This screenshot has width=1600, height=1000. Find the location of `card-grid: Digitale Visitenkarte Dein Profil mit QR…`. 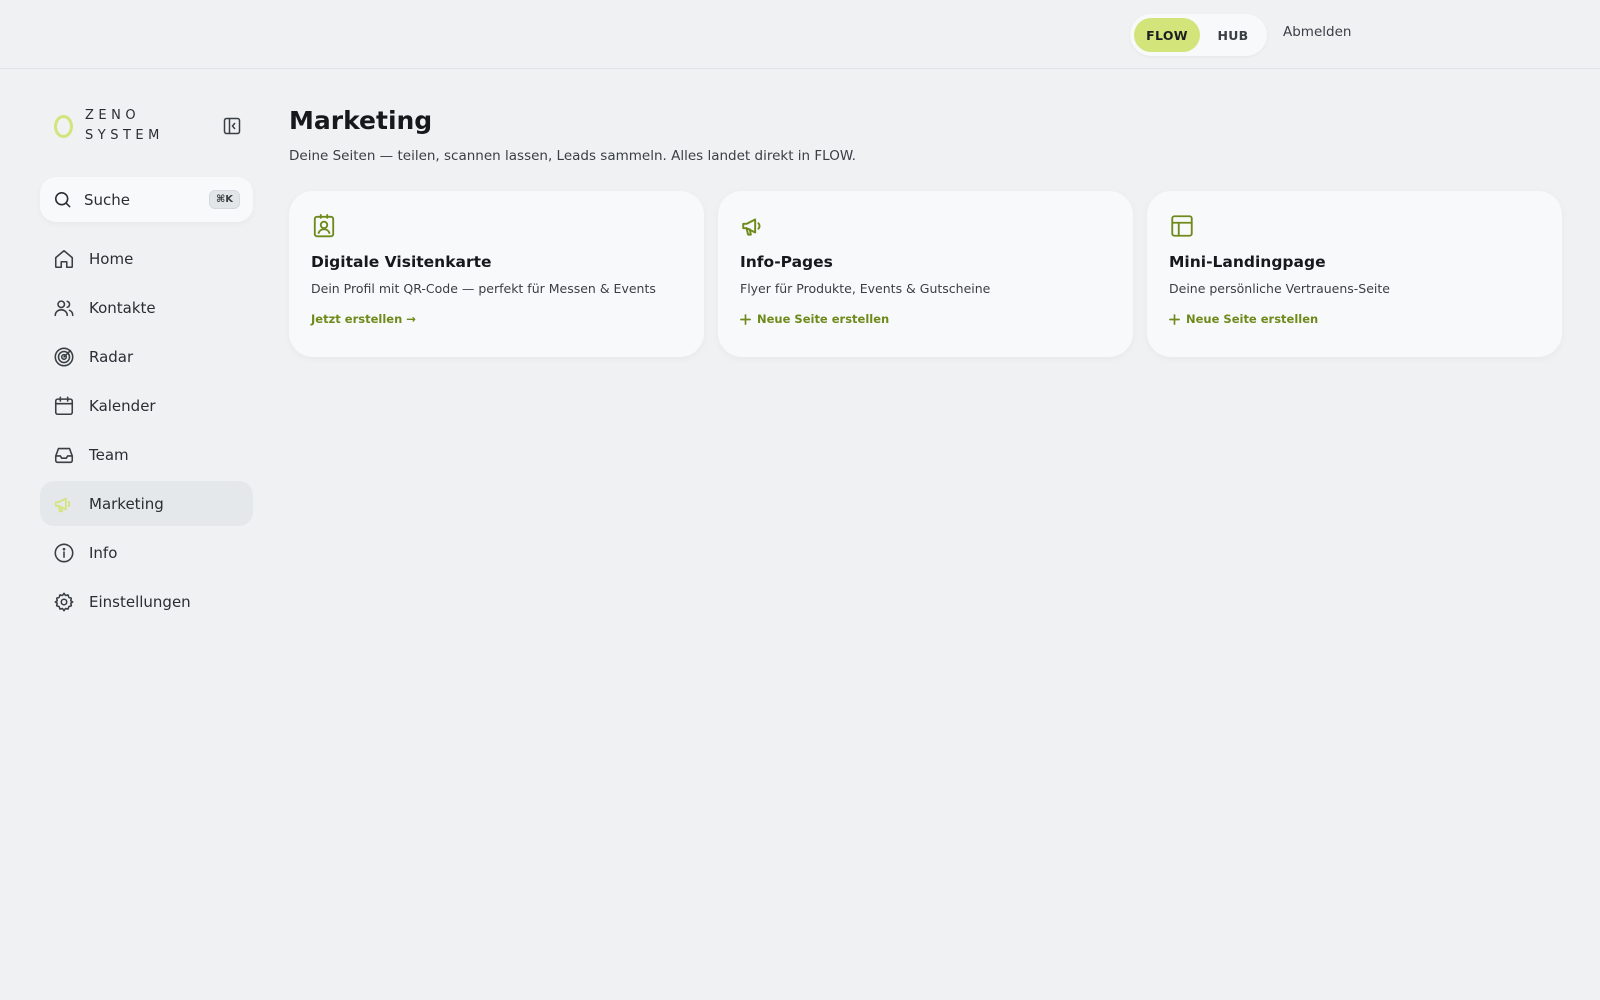

card-grid: Digitale Visitenkarte Dein Profil mit QR… is located at coordinates (925, 274).